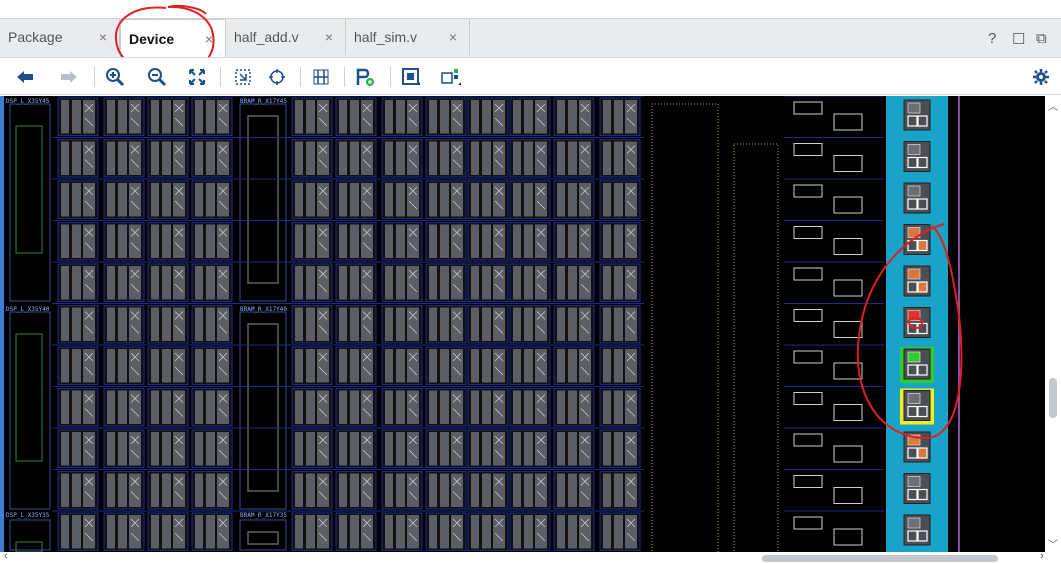 This screenshot has width=1061, height=563. What do you see at coordinates (992, 38) in the screenshot?
I see `help-icon: ?` at bounding box center [992, 38].